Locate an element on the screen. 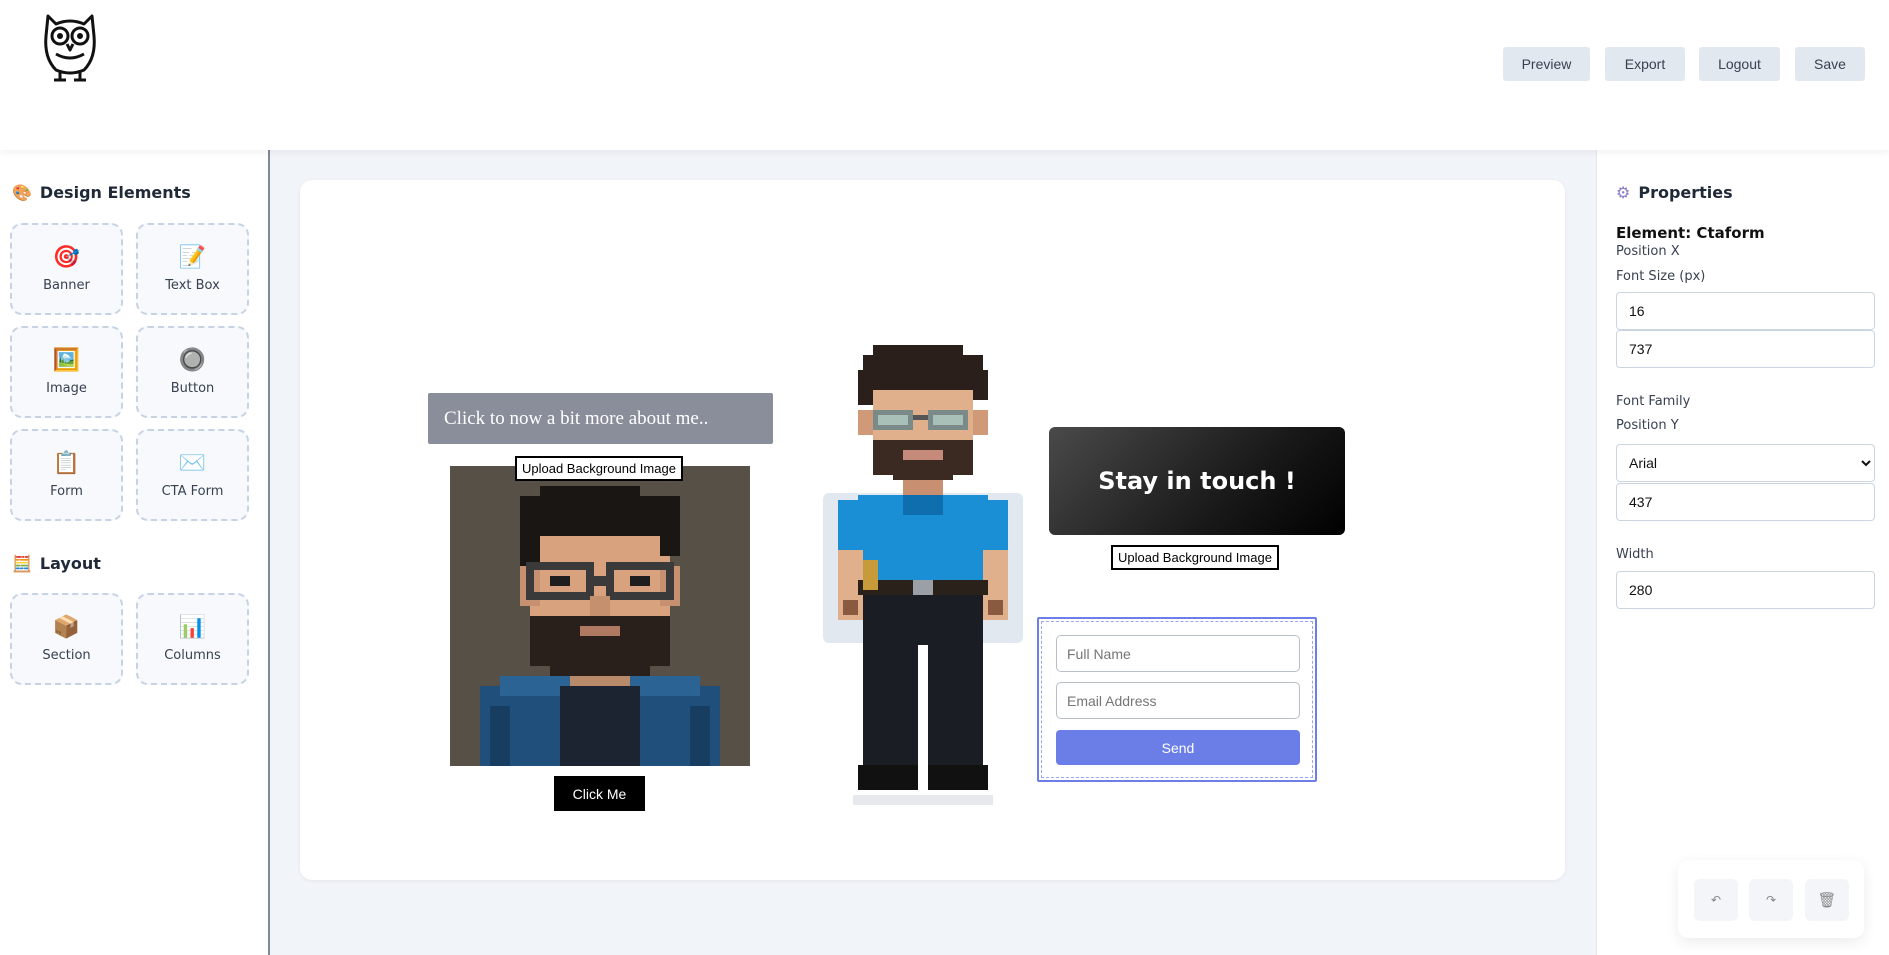 Image resolution: width=1889 pixels, height=955 pixels. element-form: 📋 Form is located at coordinates (66, 475).